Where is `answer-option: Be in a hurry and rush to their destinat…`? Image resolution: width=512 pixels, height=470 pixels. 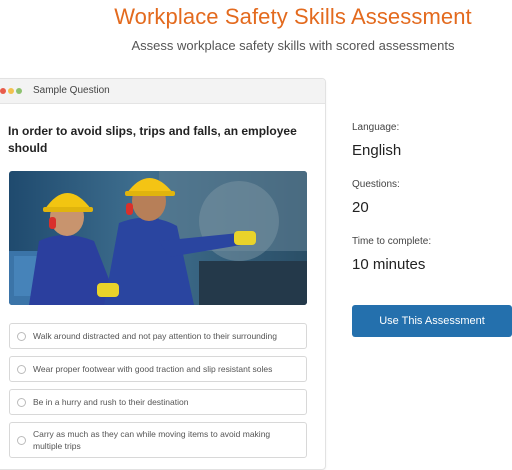 answer-option: Be in a hurry and rush to their destinat… is located at coordinates (158, 402).